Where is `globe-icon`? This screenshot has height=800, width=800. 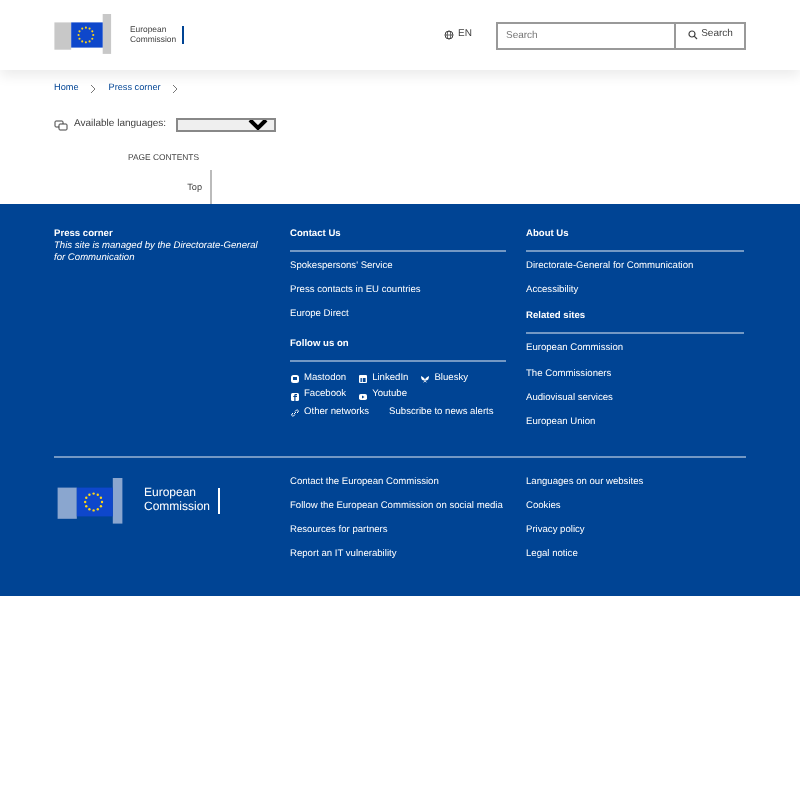
globe-icon is located at coordinates (449, 35).